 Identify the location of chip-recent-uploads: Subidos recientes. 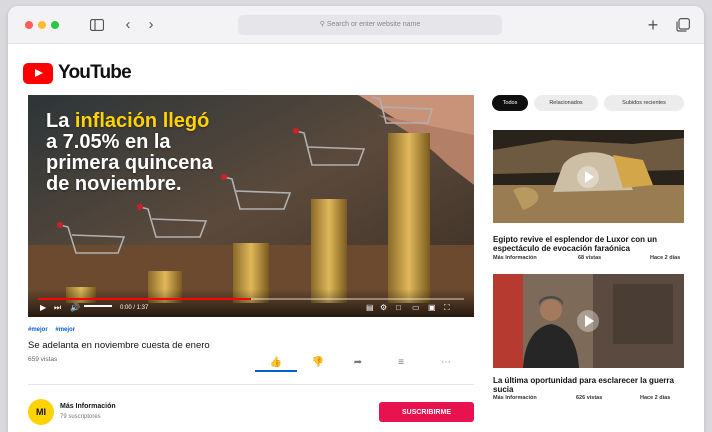
(644, 103).